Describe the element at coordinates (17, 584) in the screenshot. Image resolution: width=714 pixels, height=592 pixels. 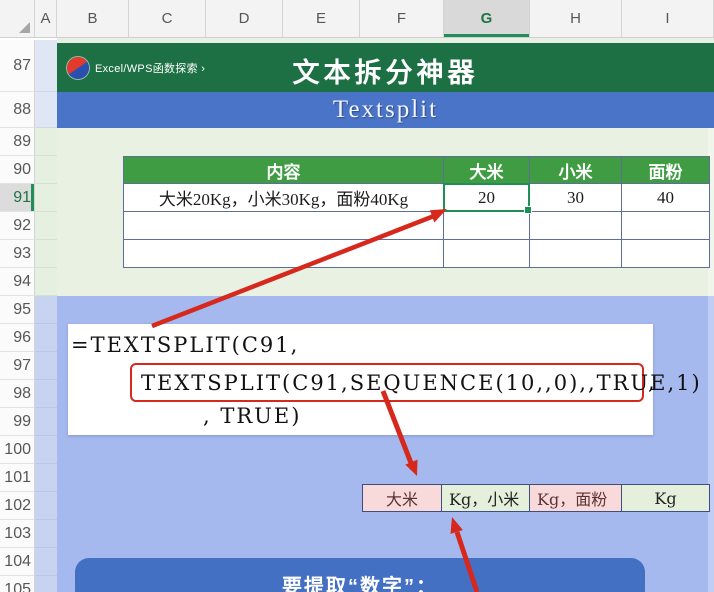
I see `row-header-105: 105` at that location.